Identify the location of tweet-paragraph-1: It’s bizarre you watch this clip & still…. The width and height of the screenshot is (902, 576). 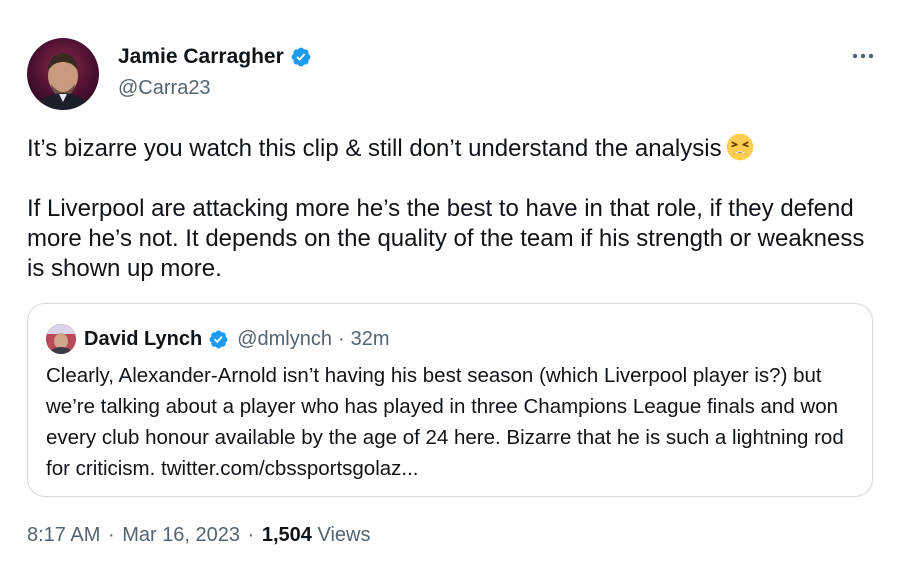
(452, 148).